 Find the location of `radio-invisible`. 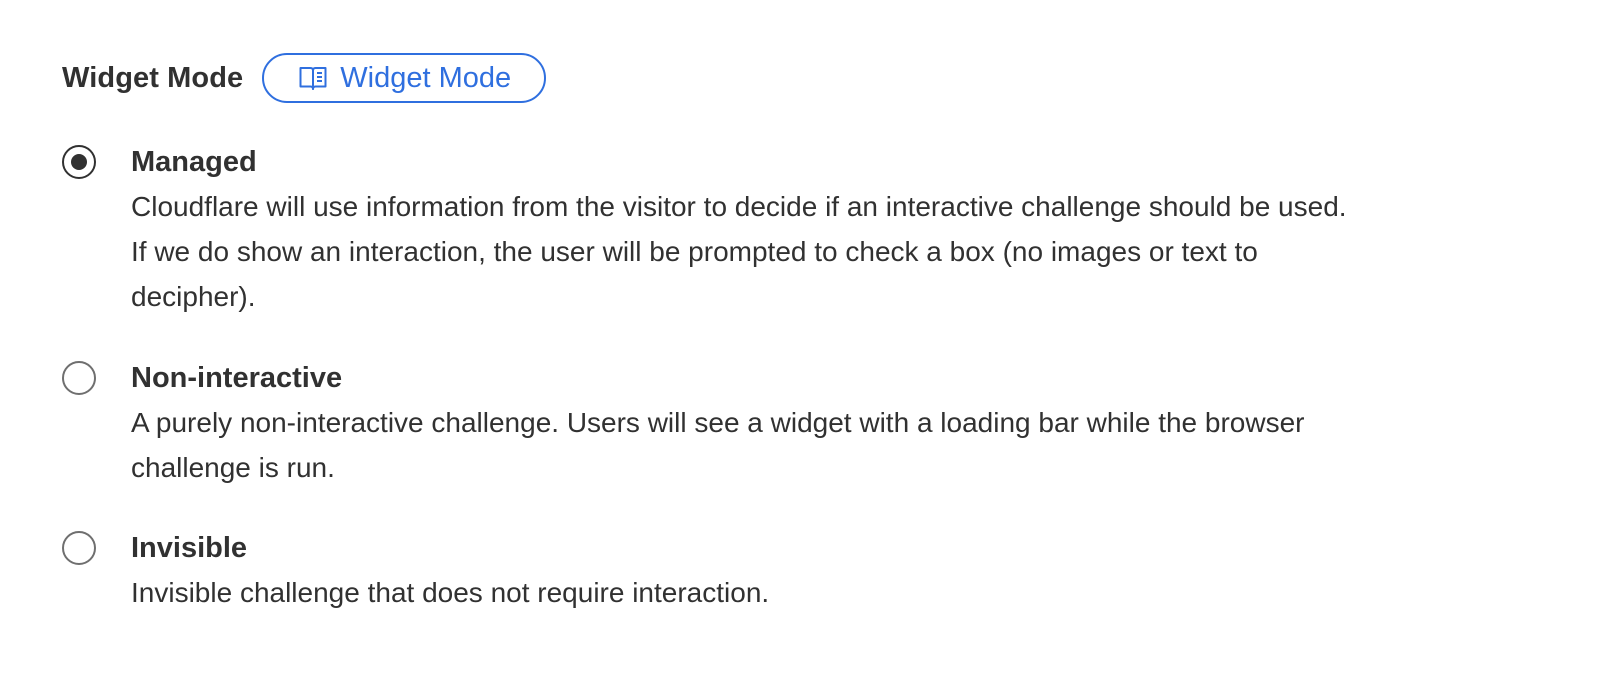

radio-invisible is located at coordinates (79, 548).